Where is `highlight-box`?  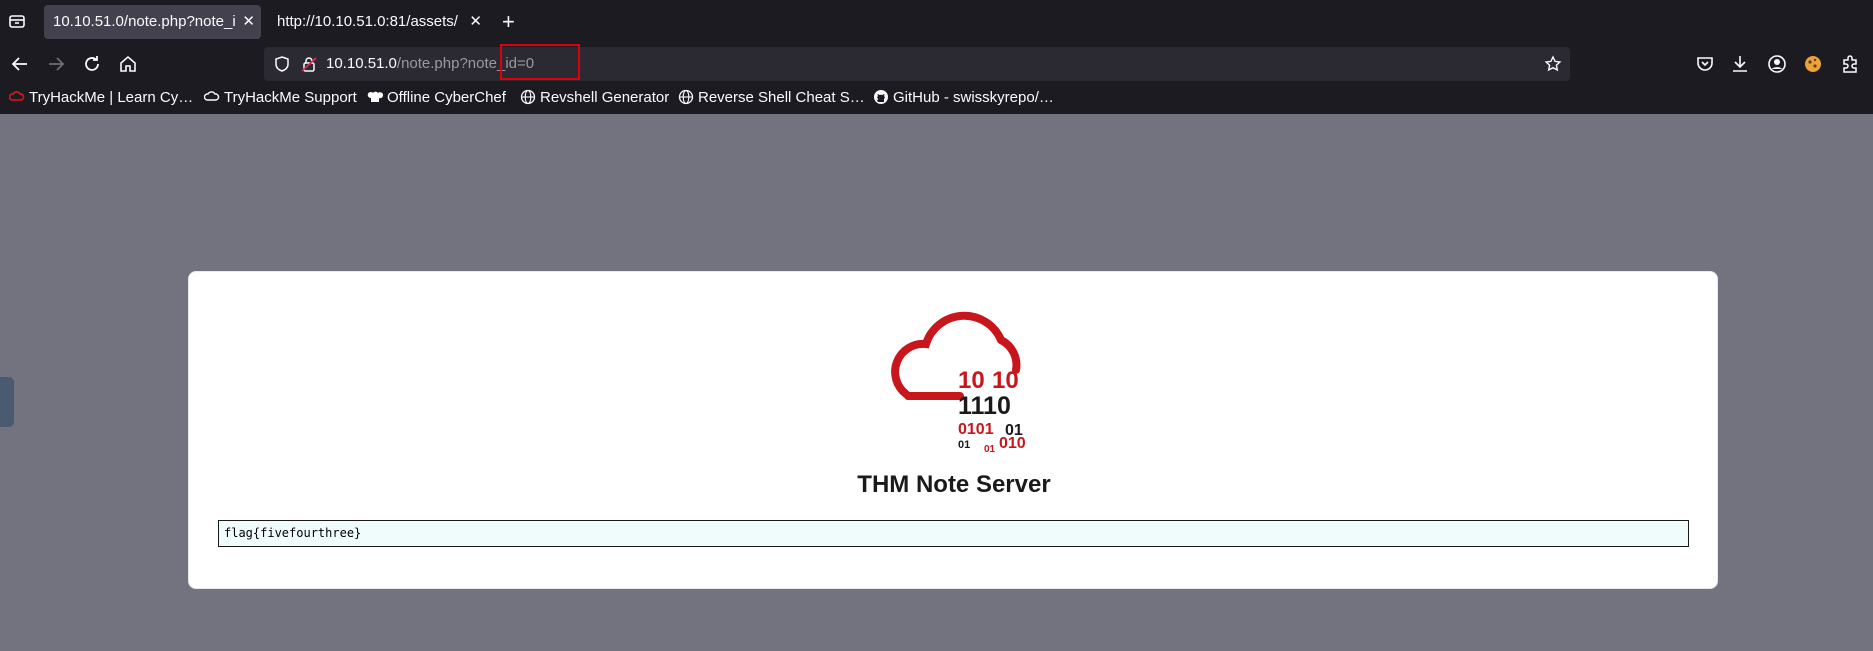 highlight-box is located at coordinates (540, 62).